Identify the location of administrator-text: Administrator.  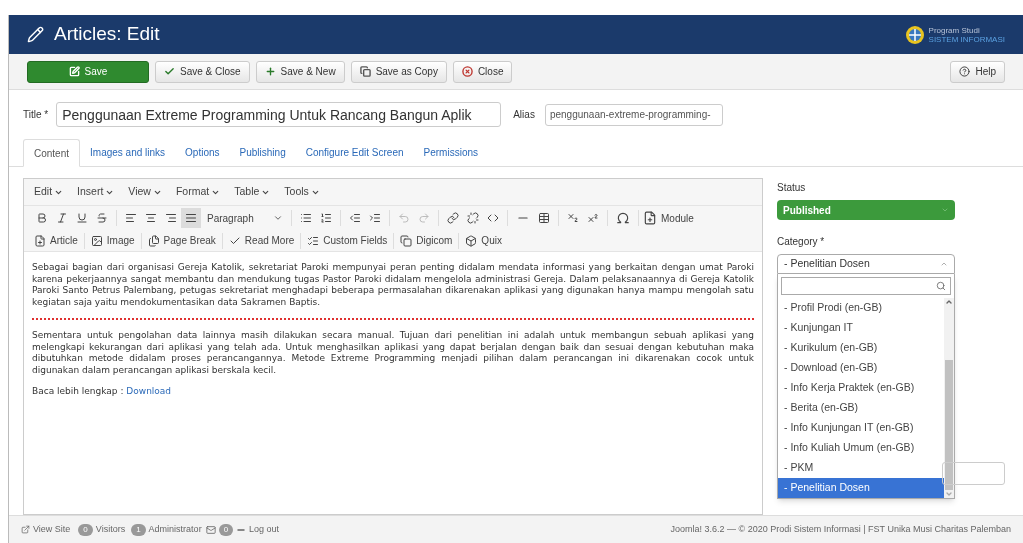
(175, 529).